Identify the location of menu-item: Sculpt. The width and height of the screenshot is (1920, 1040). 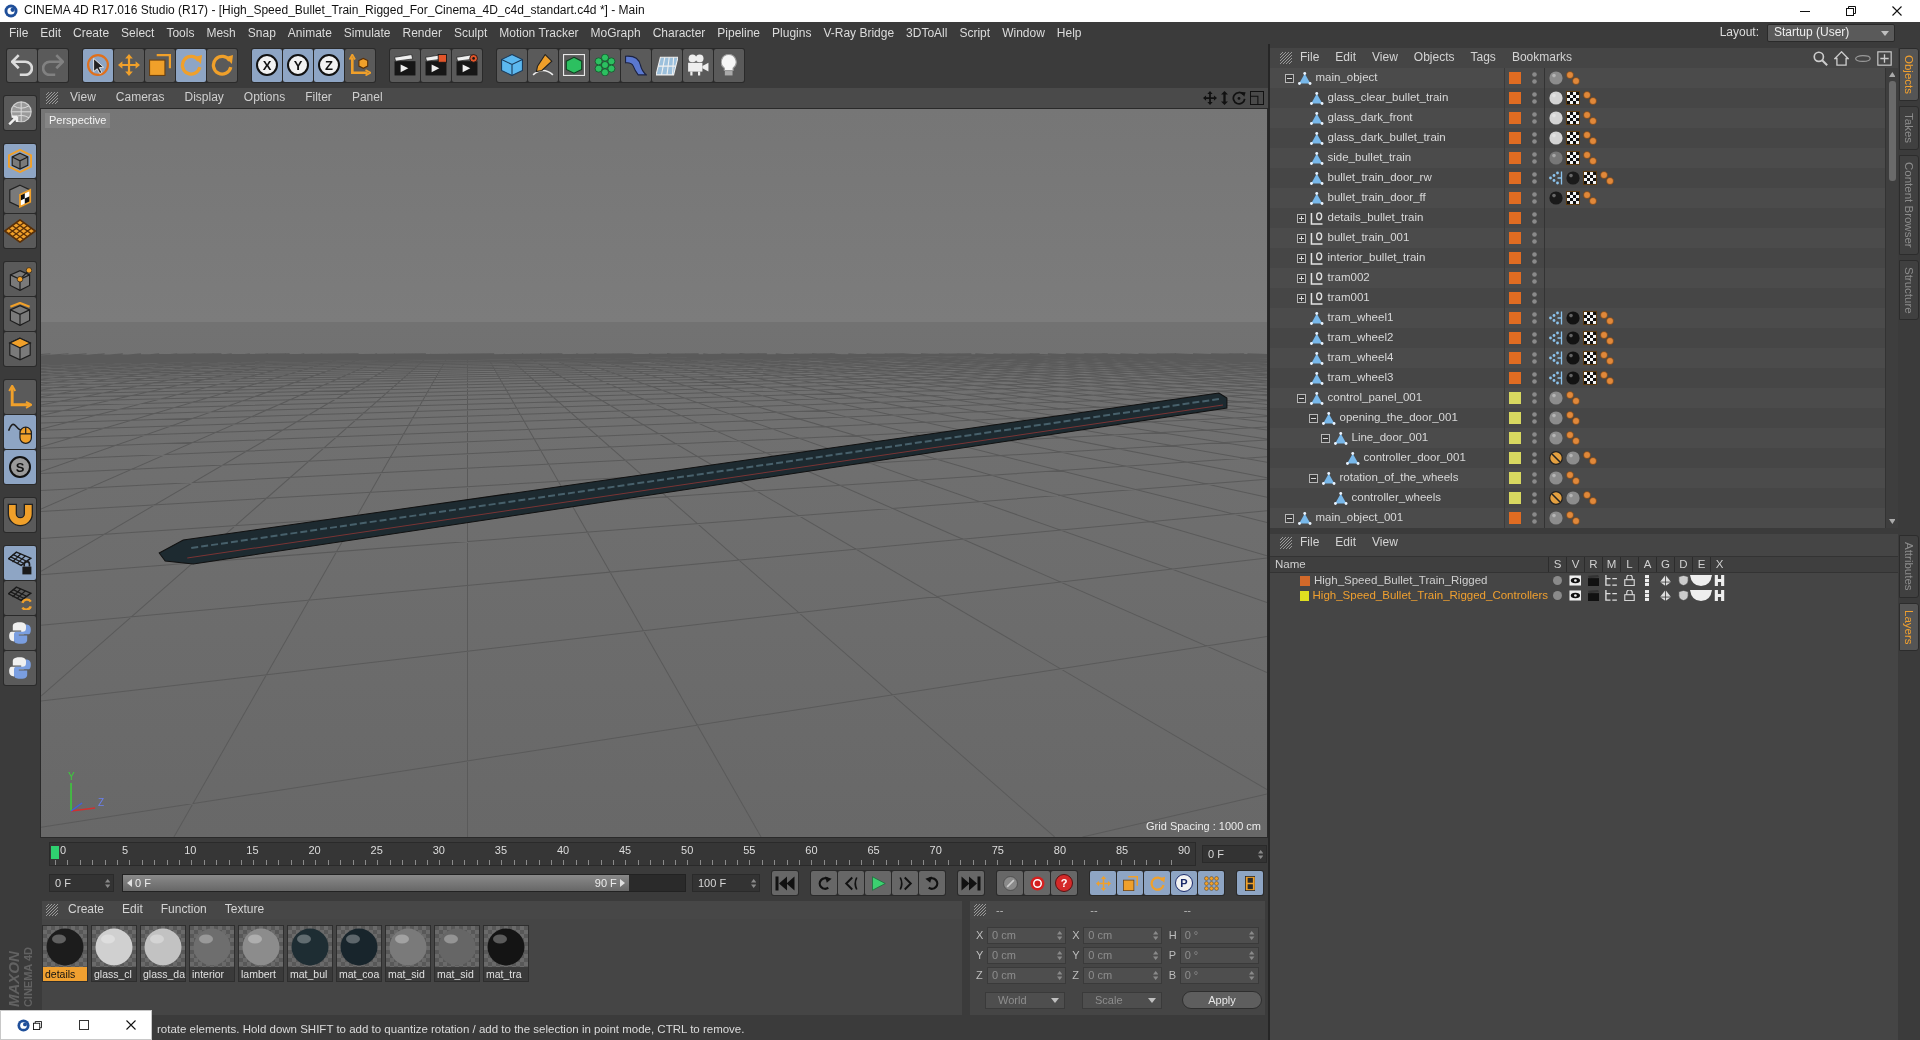
(470, 33).